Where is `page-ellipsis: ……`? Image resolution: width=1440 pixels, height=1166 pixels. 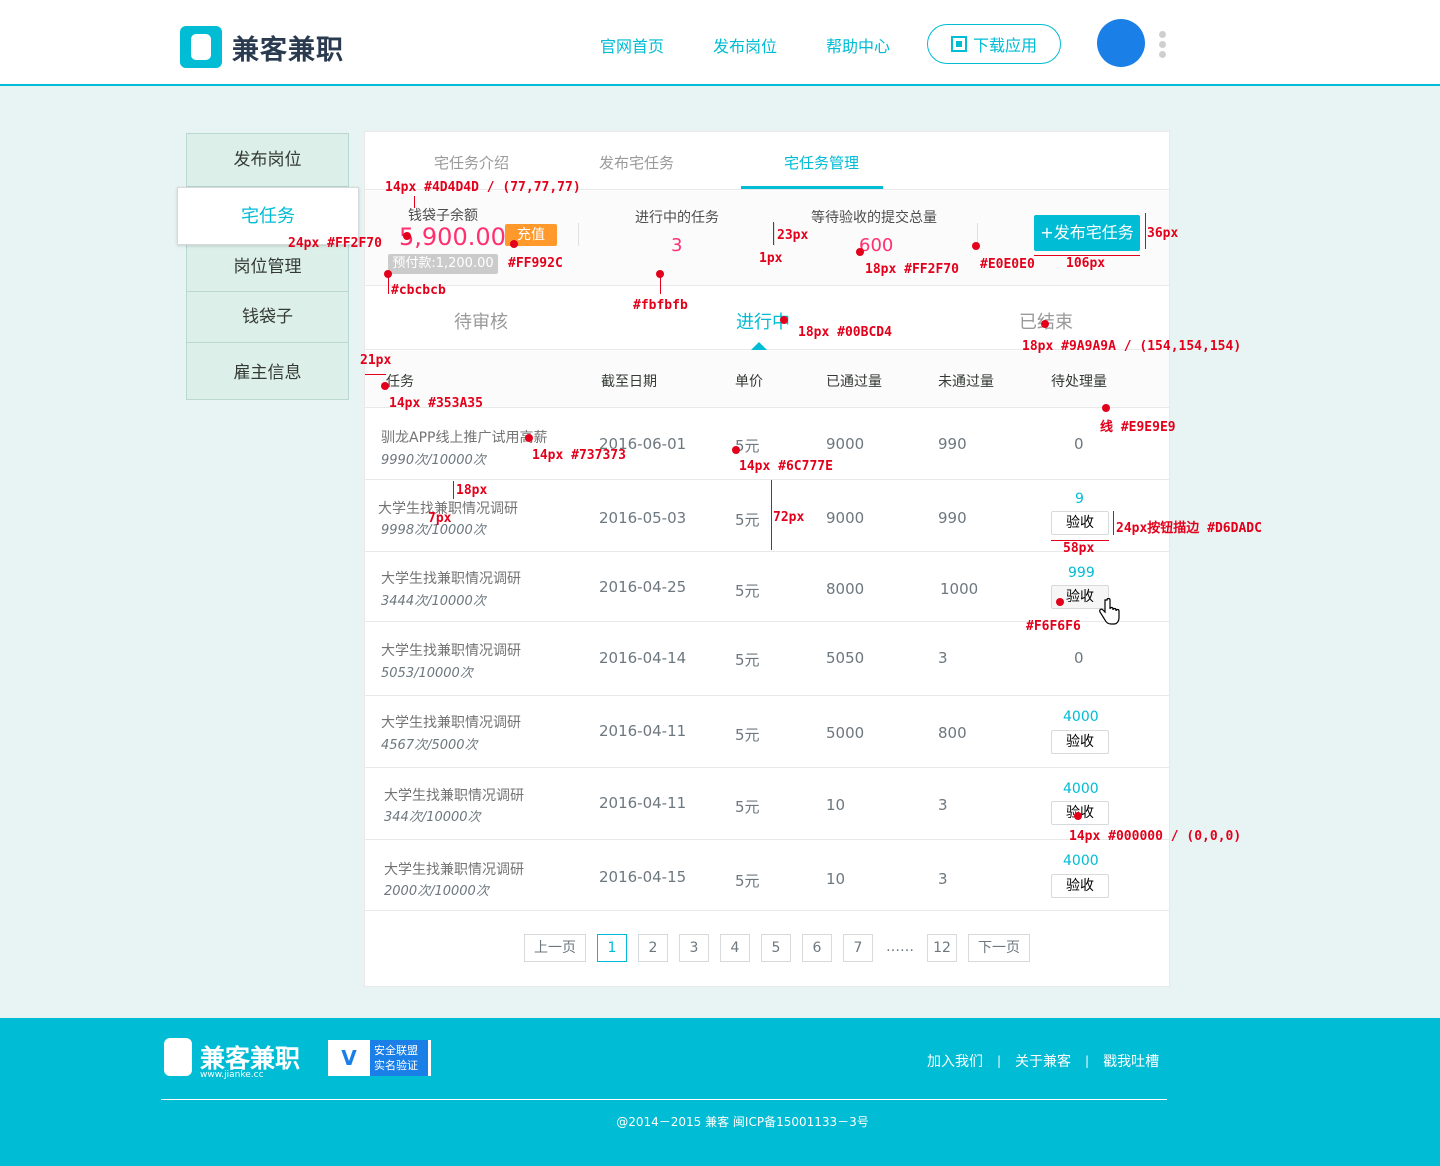 page-ellipsis: …… is located at coordinates (900, 948).